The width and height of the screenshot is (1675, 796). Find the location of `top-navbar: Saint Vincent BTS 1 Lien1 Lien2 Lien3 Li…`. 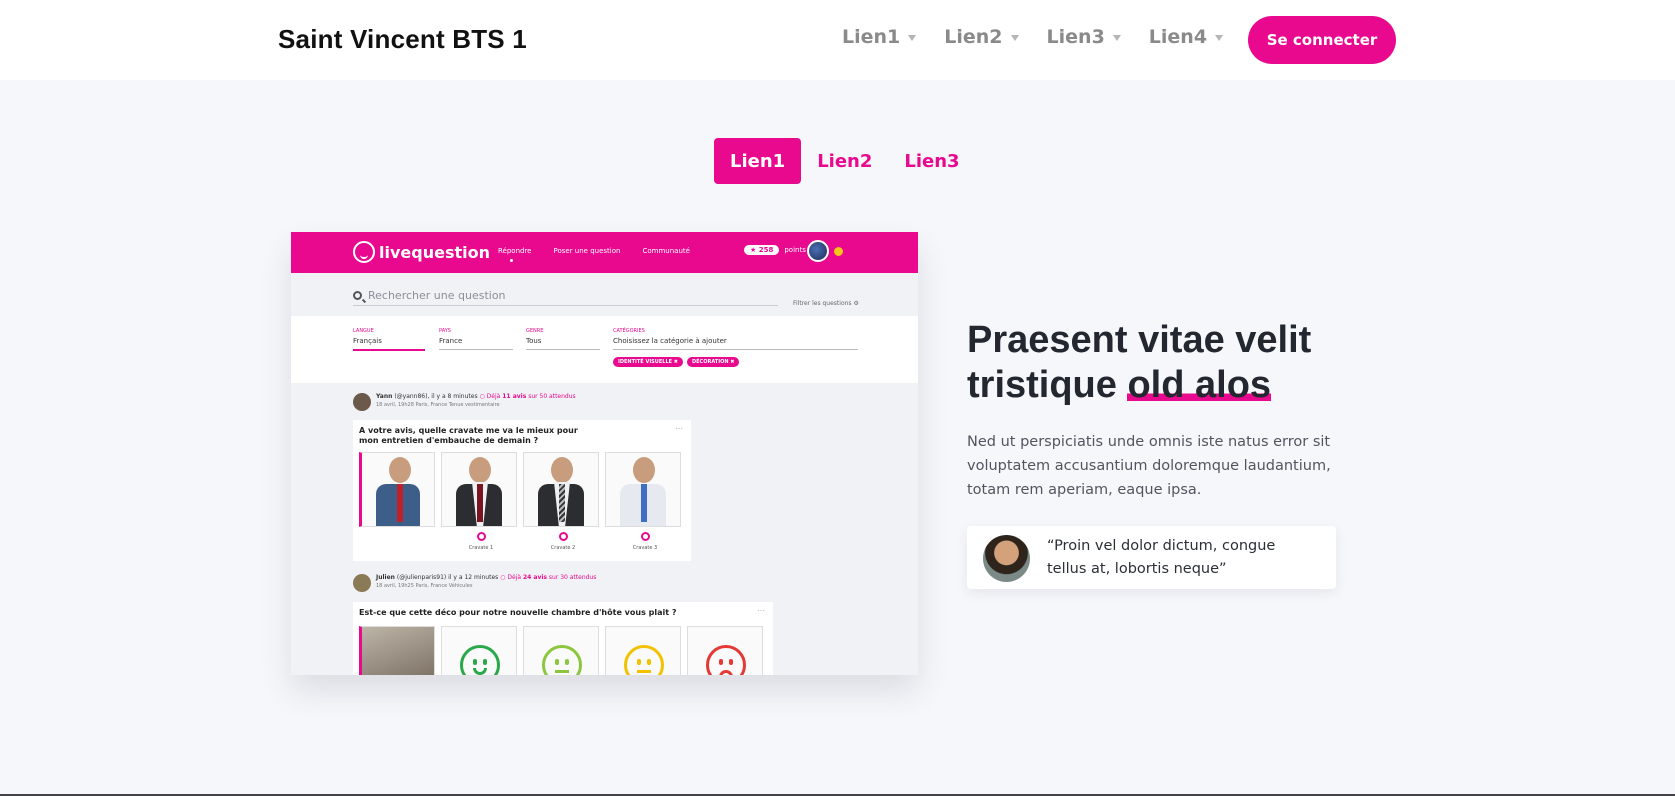

top-navbar: Saint Vincent BTS 1 Lien1 Lien2 Lien3 Li… is located at coordinates (837, 40).